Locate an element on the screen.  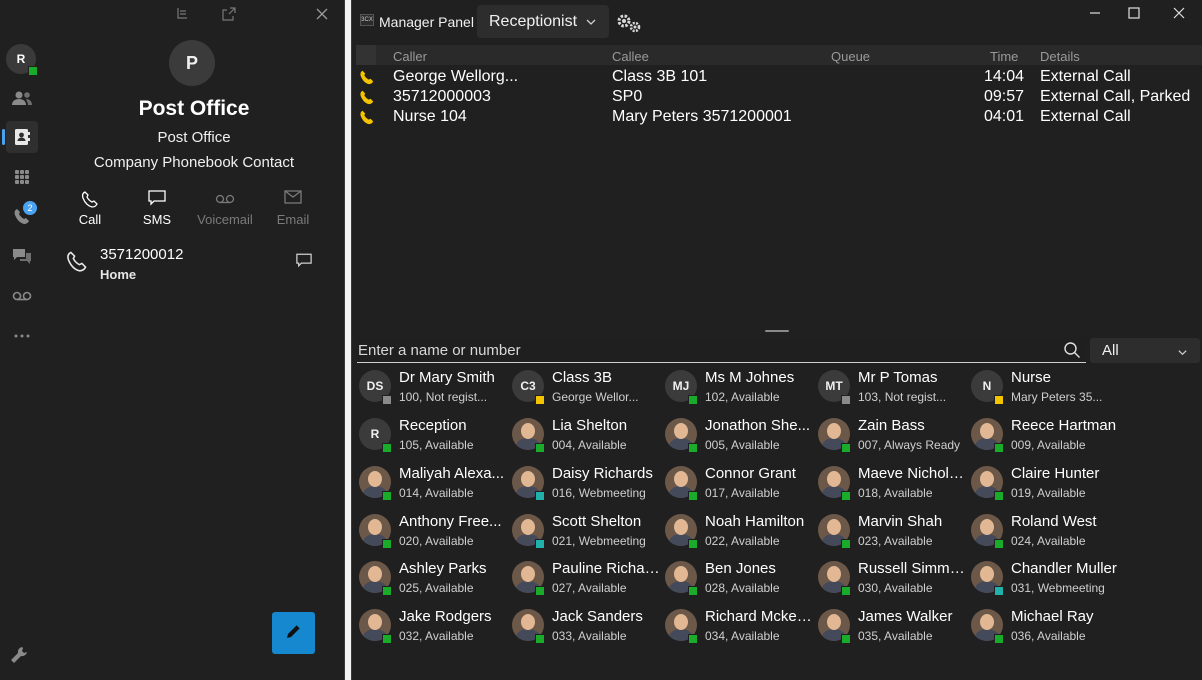
contact-card-name: Class 3B is located at coordinates (582, 377).